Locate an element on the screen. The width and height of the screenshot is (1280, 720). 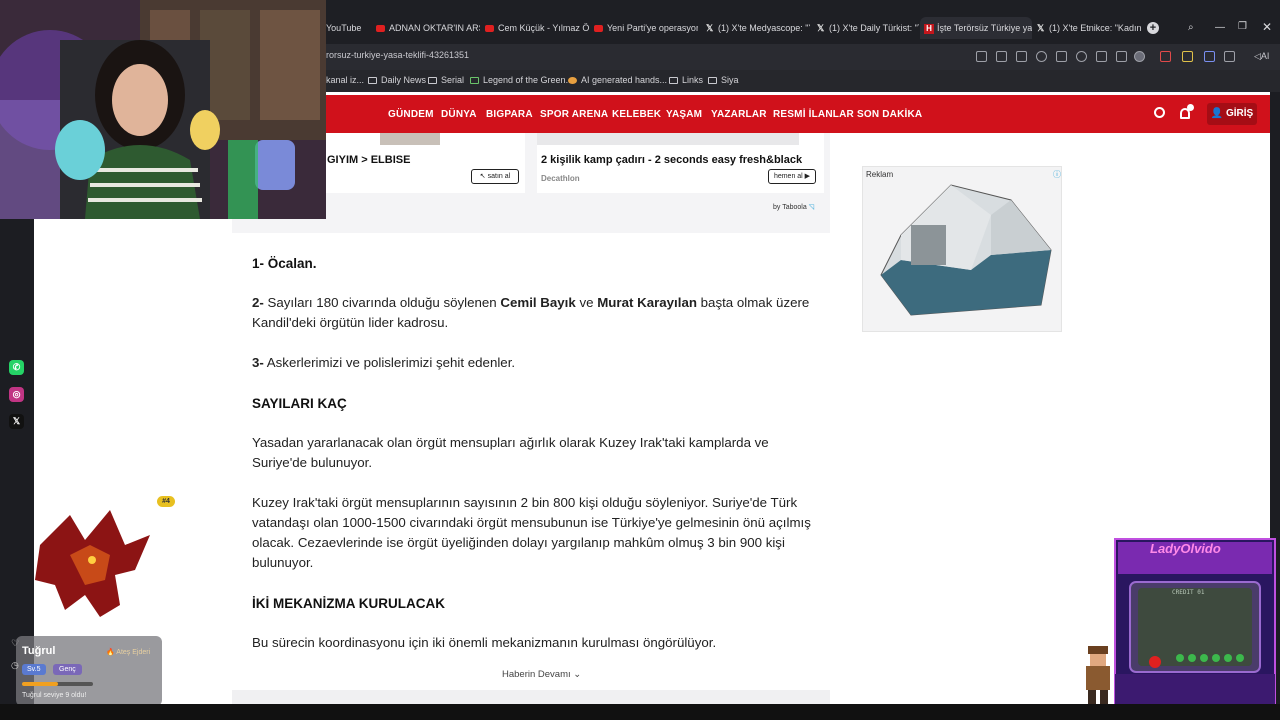
bookmark-label: Links is located at coordinates (693, 80).